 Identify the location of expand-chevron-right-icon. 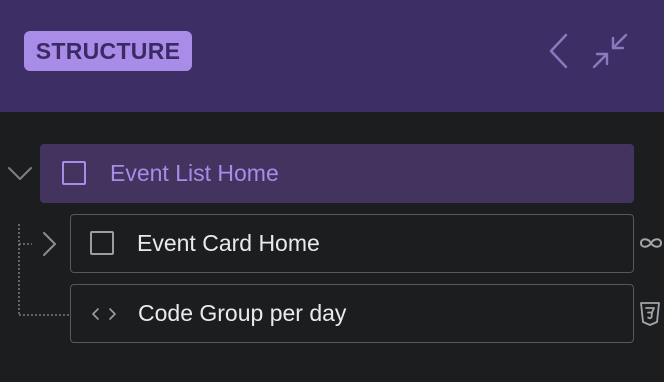
(50, 244).